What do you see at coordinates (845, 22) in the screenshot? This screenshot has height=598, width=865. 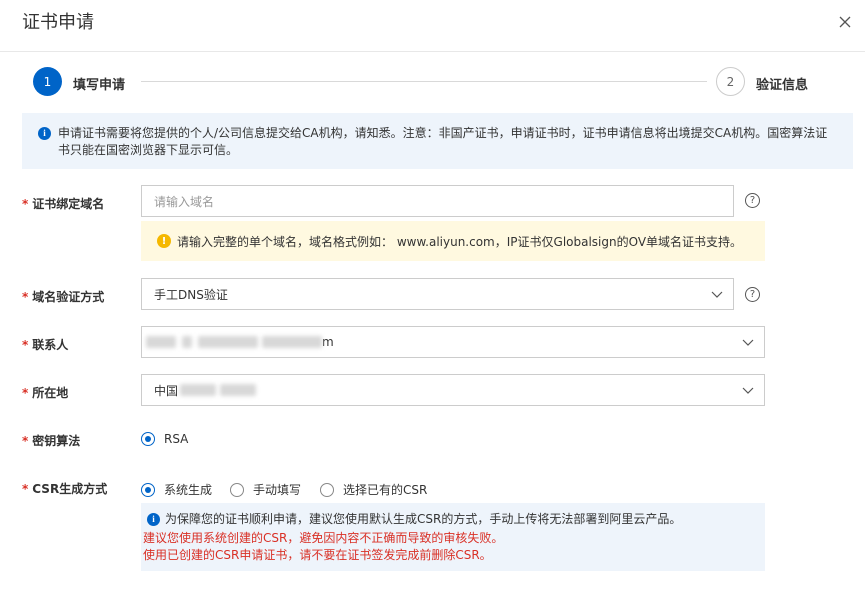 I see `close-icon` at bounding box center [845, 22].